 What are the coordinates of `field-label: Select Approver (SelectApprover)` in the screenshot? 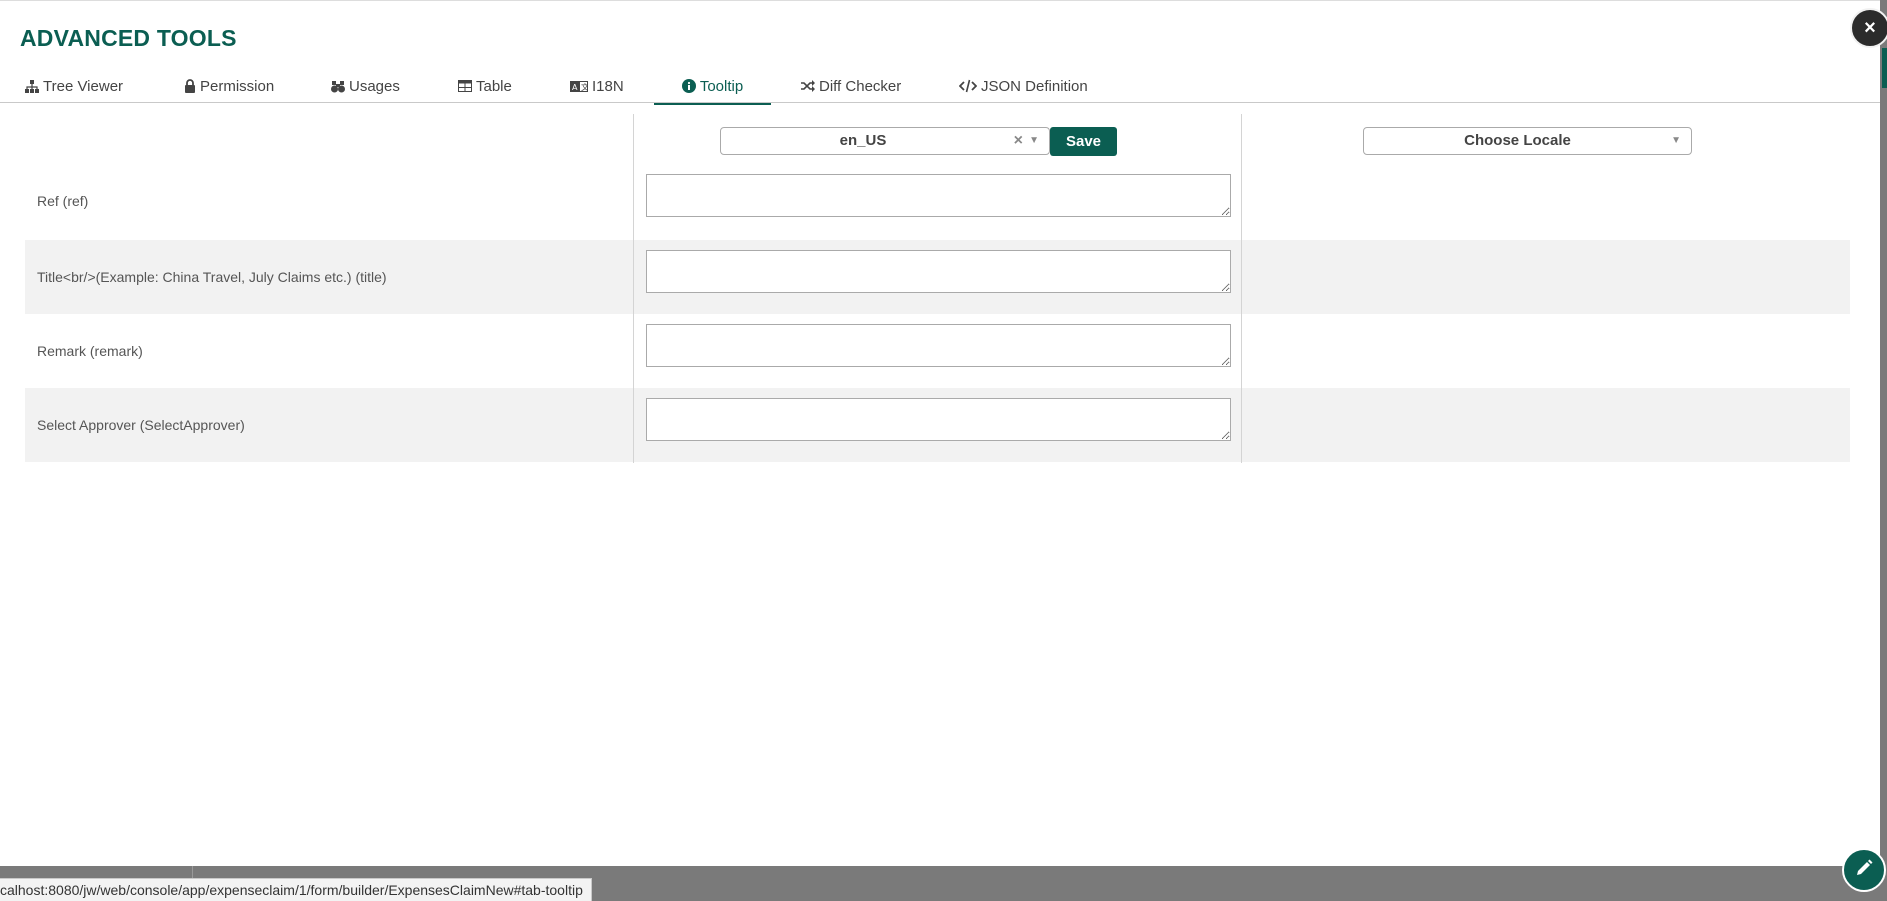 It's located at (141, 425).